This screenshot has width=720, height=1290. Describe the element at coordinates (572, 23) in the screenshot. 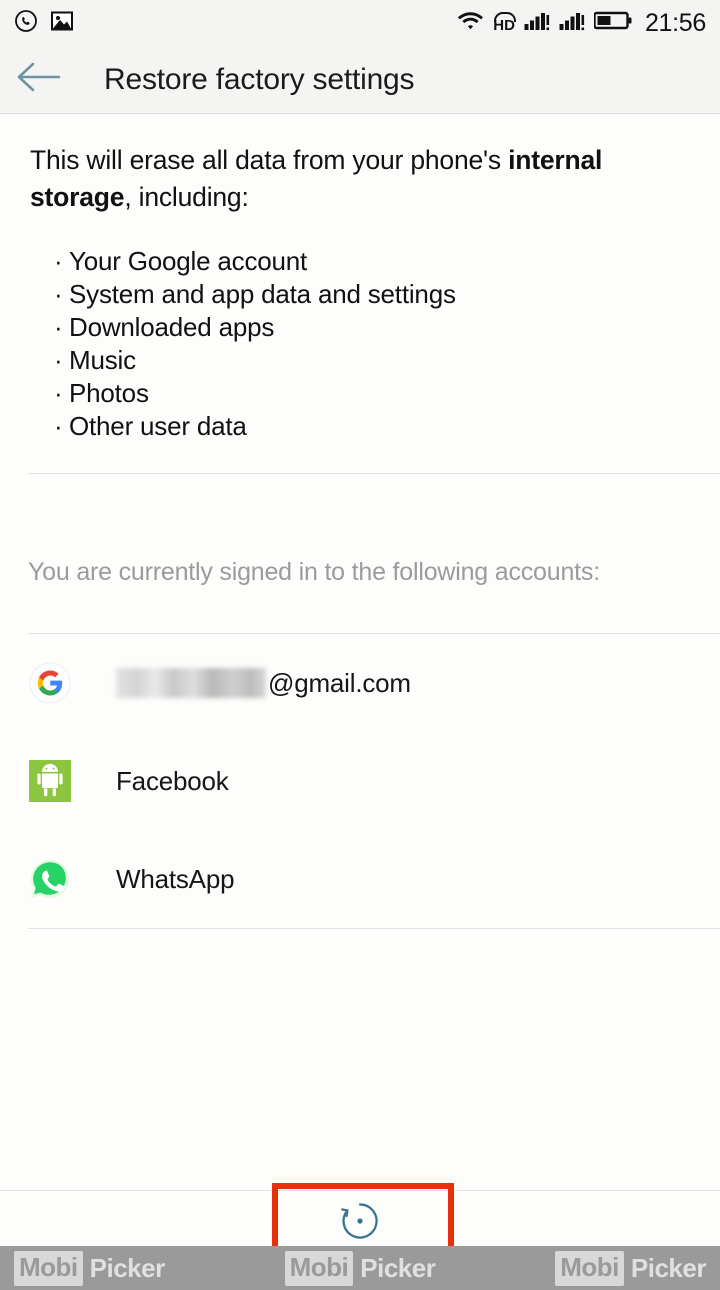

I see `signal-sim2-icon` at that location.